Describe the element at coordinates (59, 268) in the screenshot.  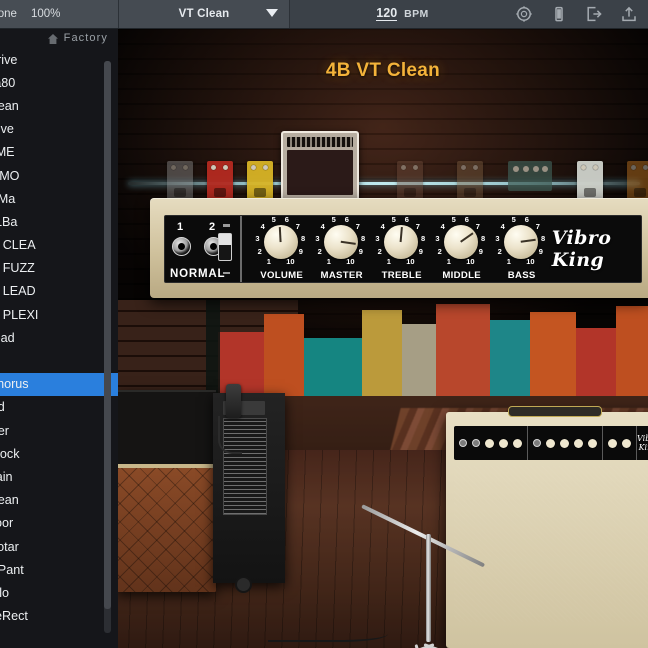
I see `preset-list-item: AKE FUZZ` at that location.